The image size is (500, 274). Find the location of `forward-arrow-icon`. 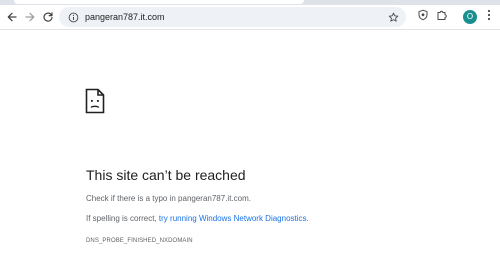

forward-arrow-icon is located at coordinates (30, 17).